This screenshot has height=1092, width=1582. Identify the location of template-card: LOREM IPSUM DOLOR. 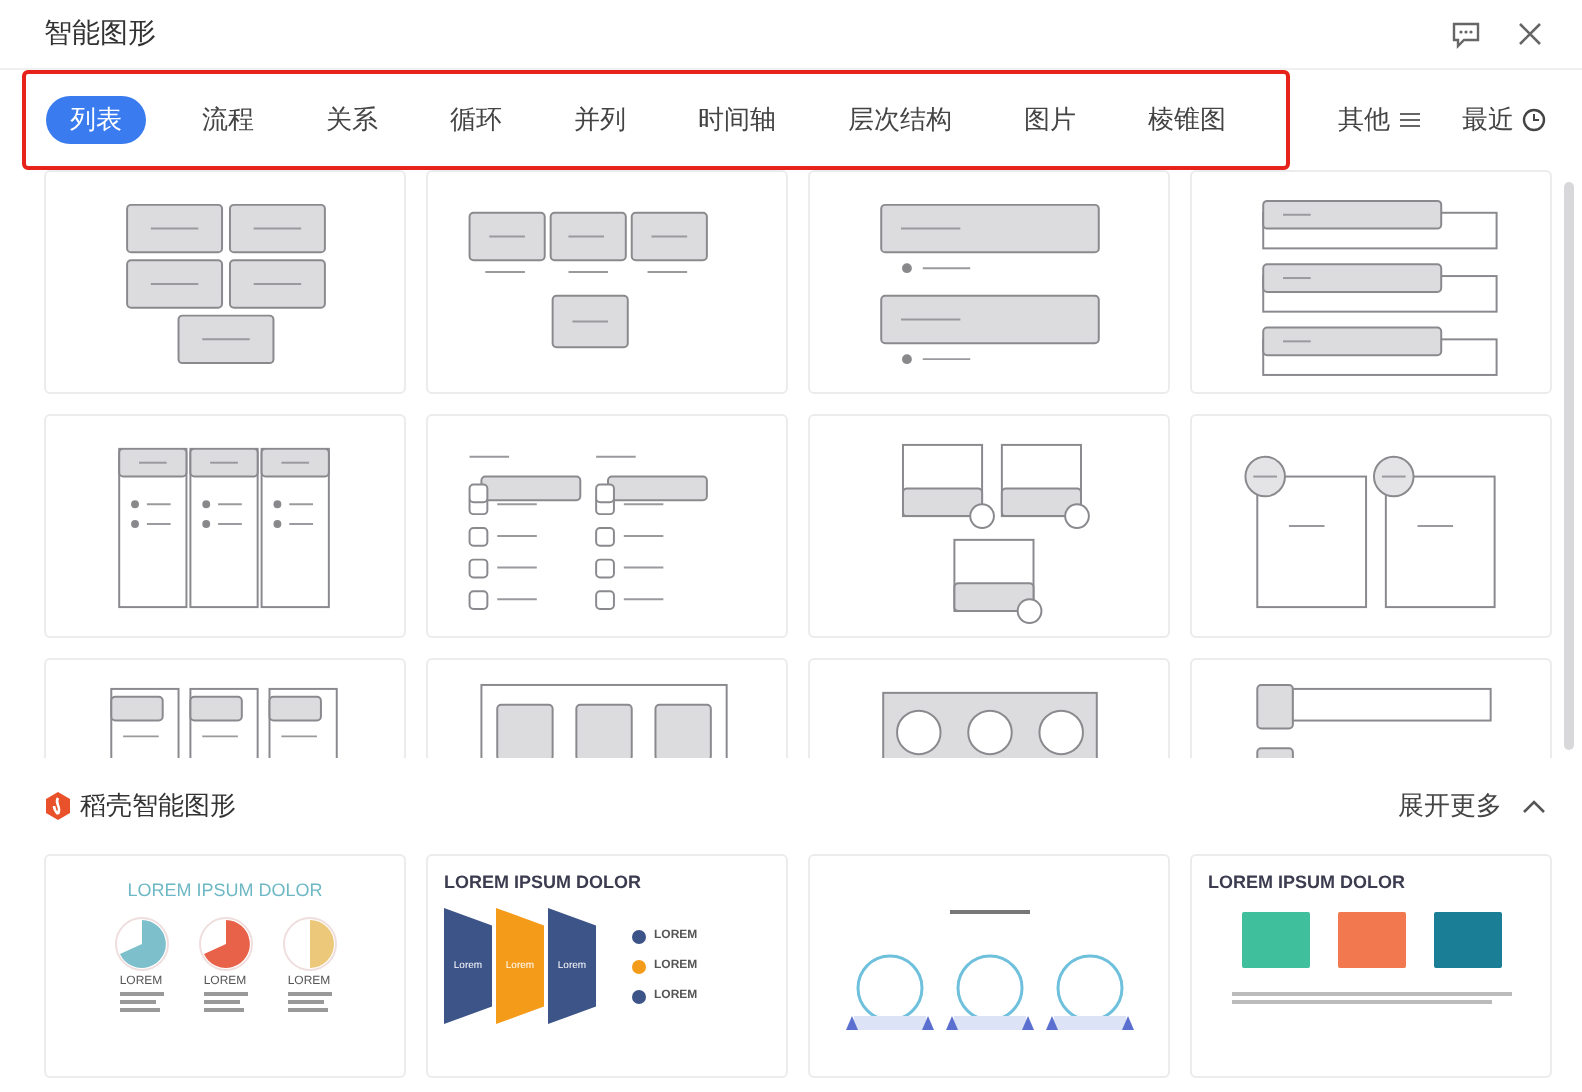
(1371, 966).